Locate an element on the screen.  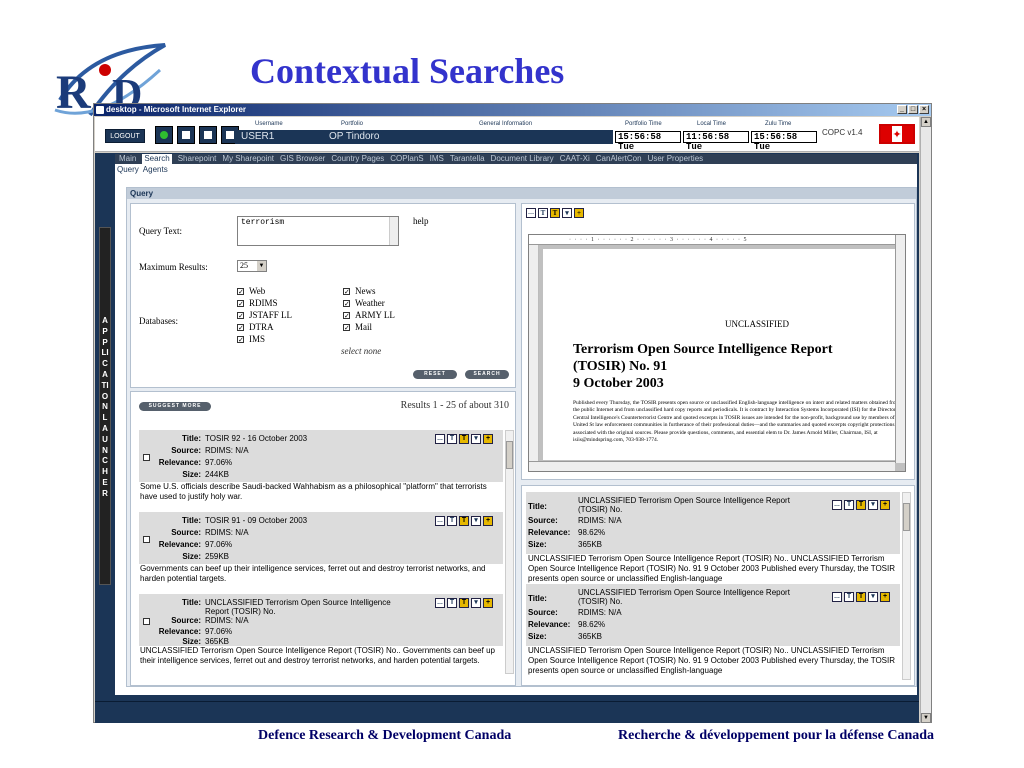
reset-button: RESET is located at coordinates (435, 374).